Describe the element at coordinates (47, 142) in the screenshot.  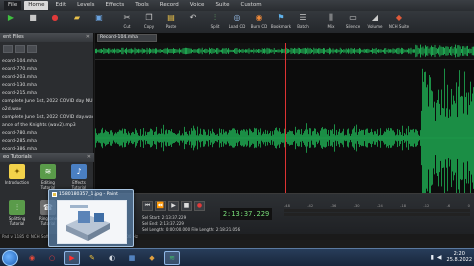
I see `recent-file-item: ecord-285.mha` at that location.